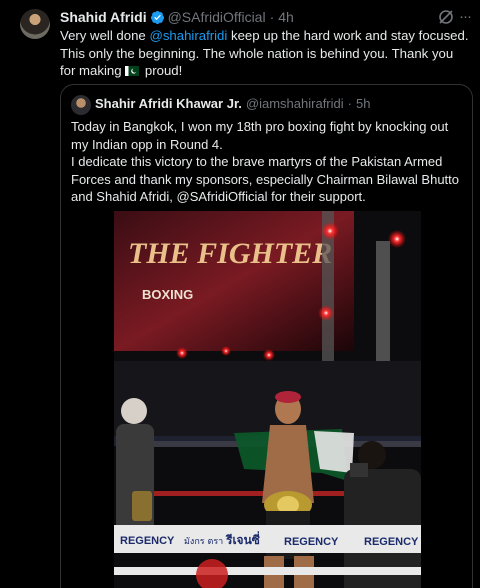 This screenshot has height=588, width=480. Describe the element at coordinates (81, 105) in the screenshot. I see `quoted-author-avatar` at that location.